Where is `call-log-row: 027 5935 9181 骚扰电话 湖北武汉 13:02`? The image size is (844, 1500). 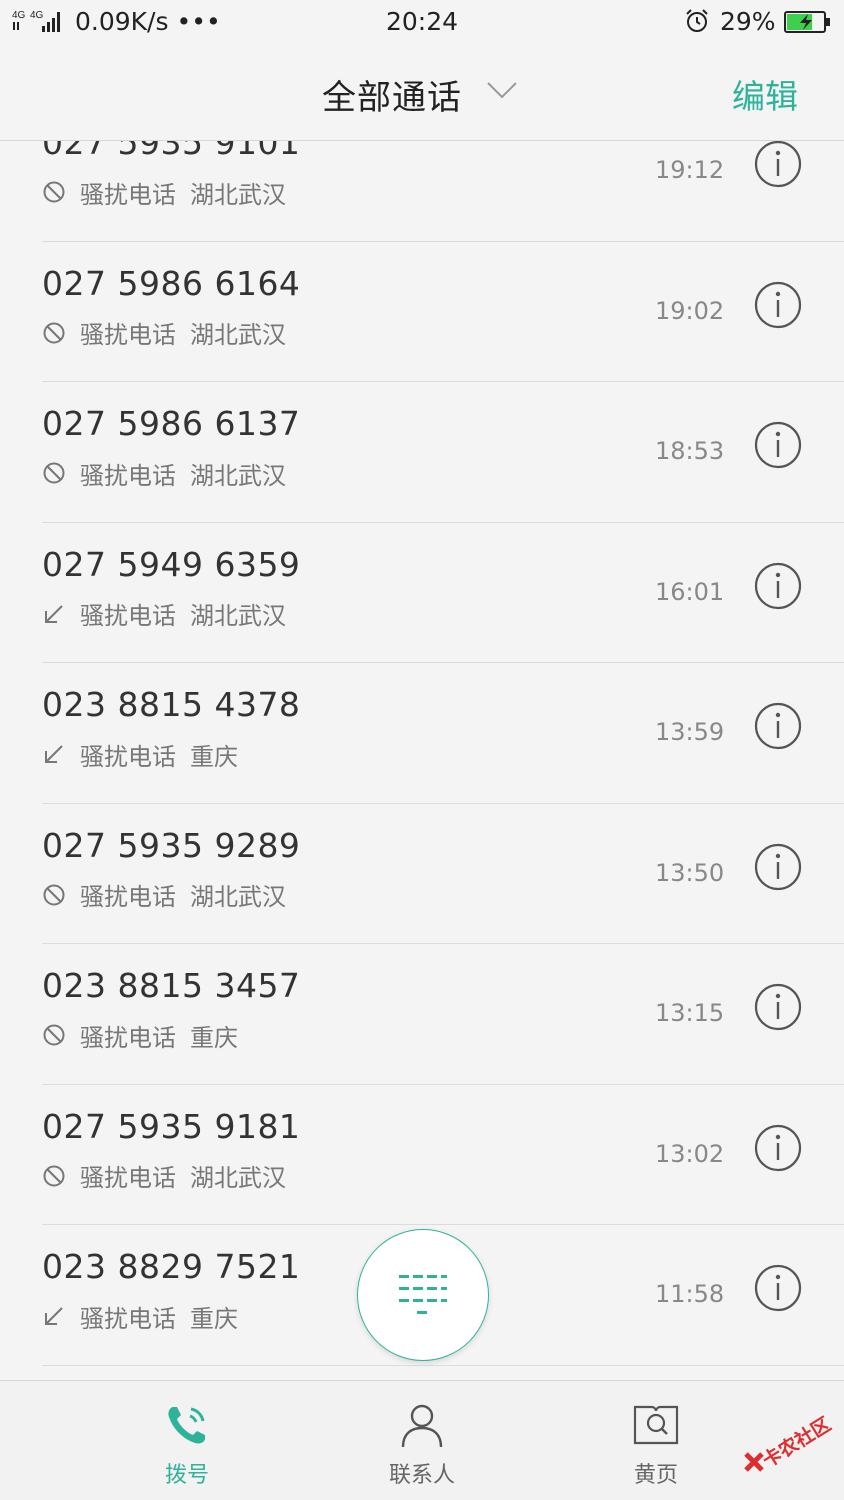 call-log-row: 027 5935 9181 骚扰电话 湖北武汉 13:02 is located at coordinates (422, 1155).